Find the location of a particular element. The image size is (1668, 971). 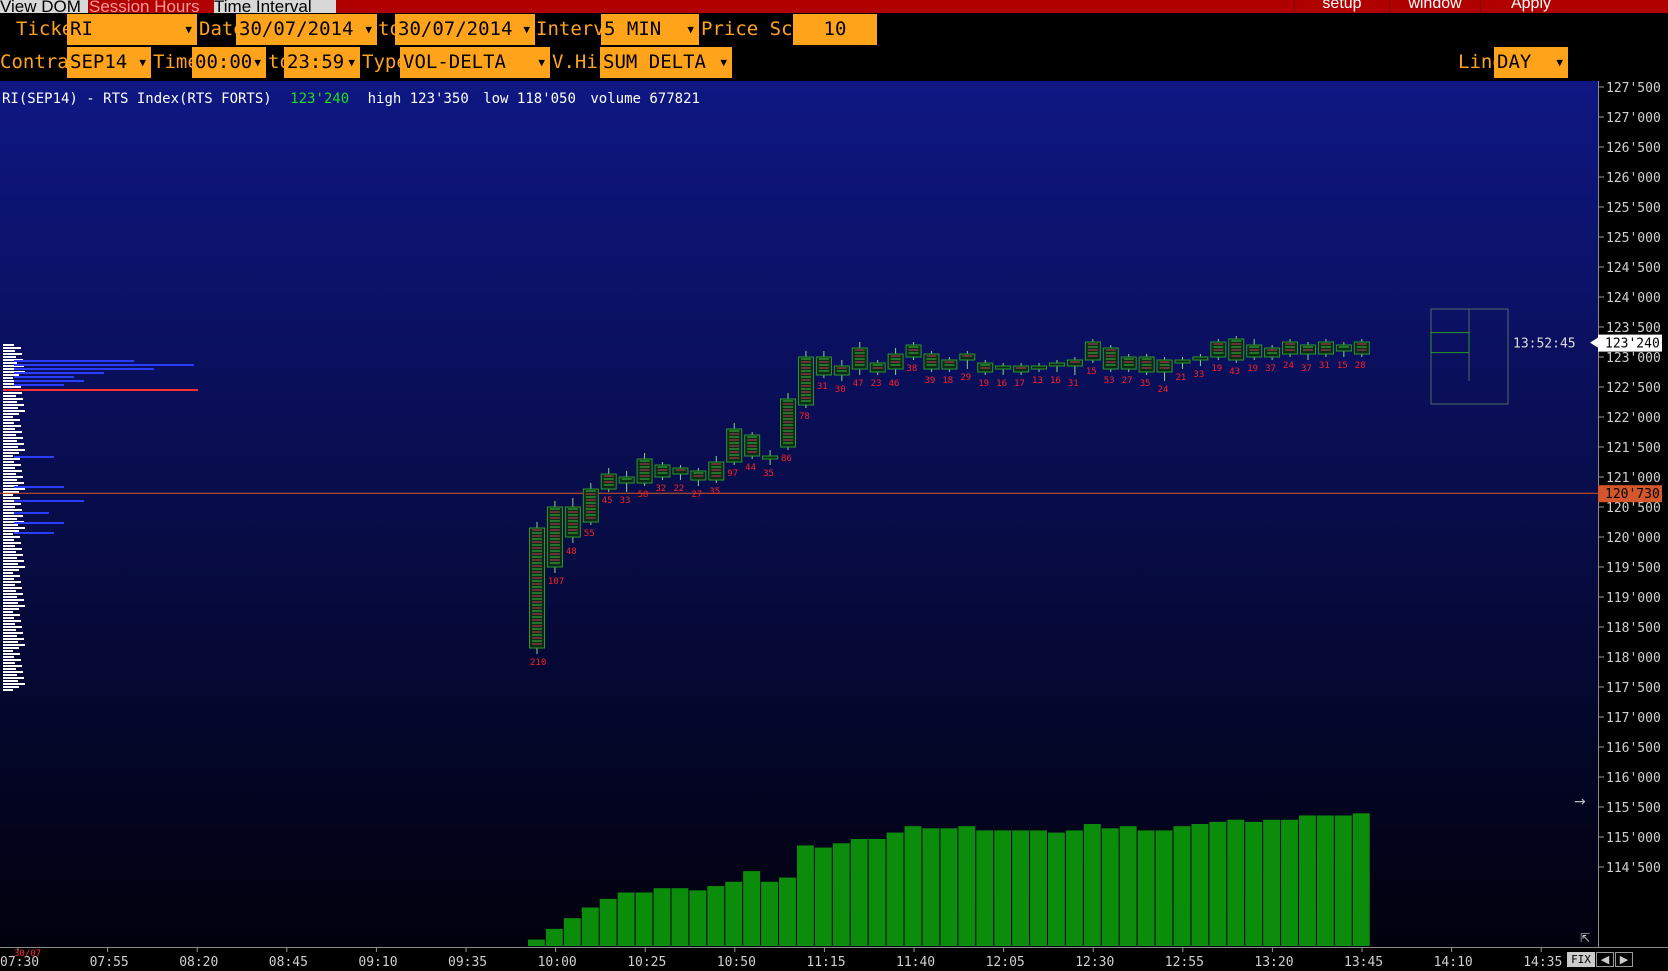

candle-count: 86 is located at coordinates (786, 459).